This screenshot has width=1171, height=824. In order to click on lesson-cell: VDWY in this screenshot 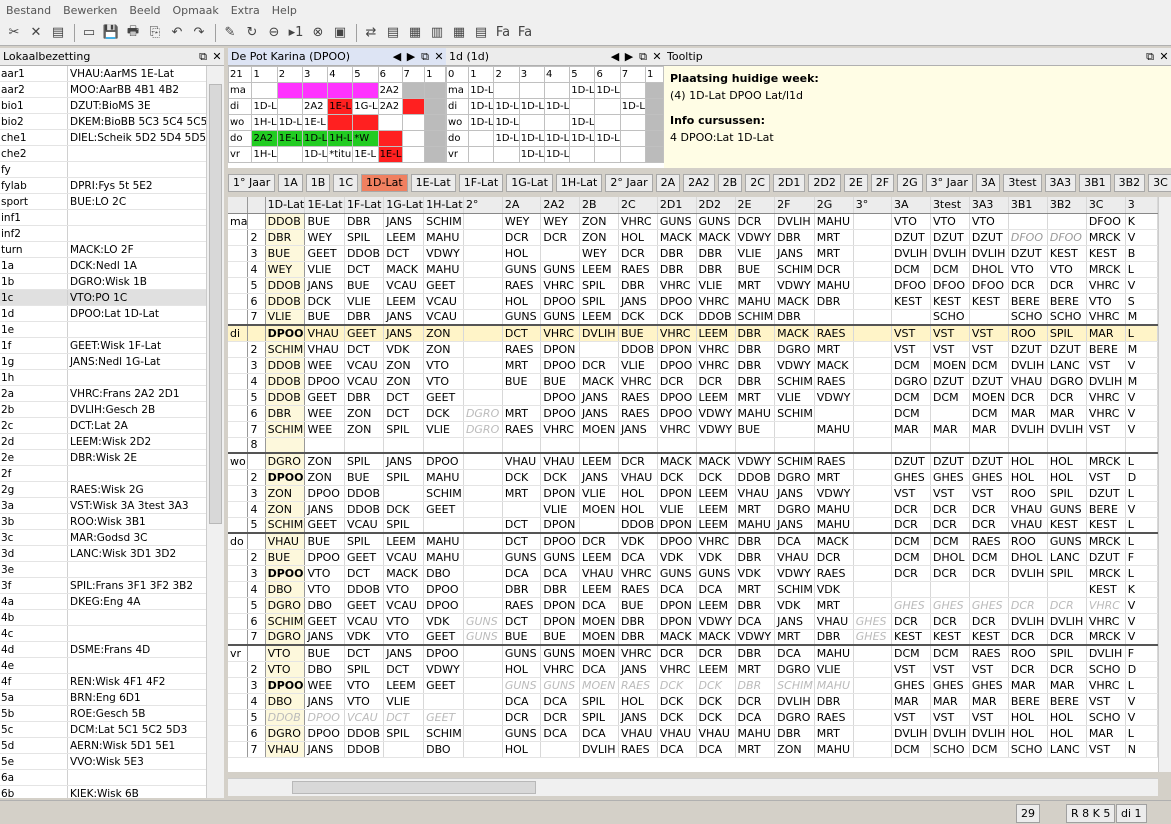, I will do `click(794, 365)`.